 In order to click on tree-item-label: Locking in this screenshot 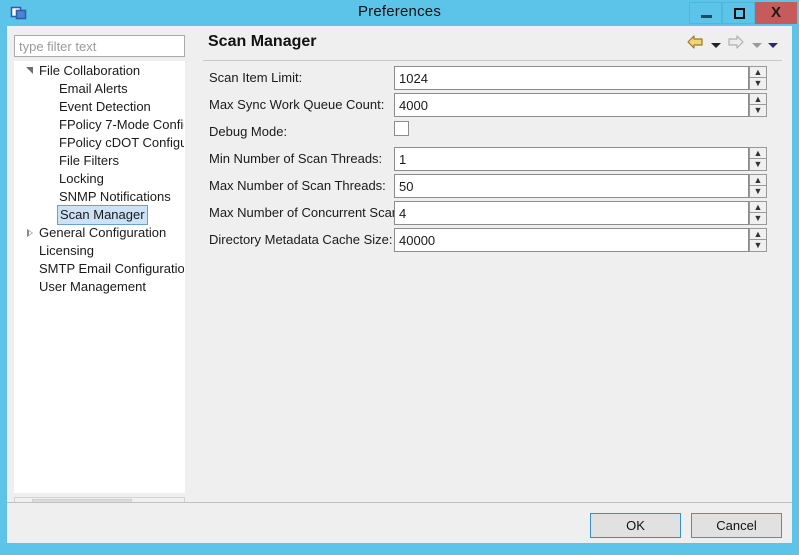, I will do `click(81, 178)`.